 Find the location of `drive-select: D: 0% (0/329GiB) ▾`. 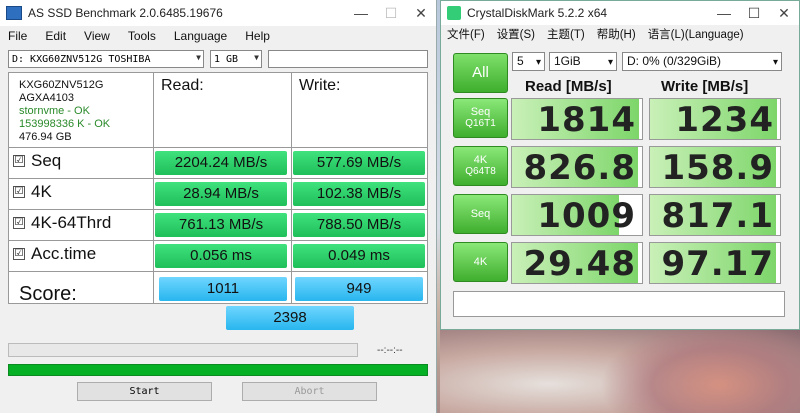

drive-select: D: 0% (0/329GiB) ▾ is located at coordinates (702, 61).